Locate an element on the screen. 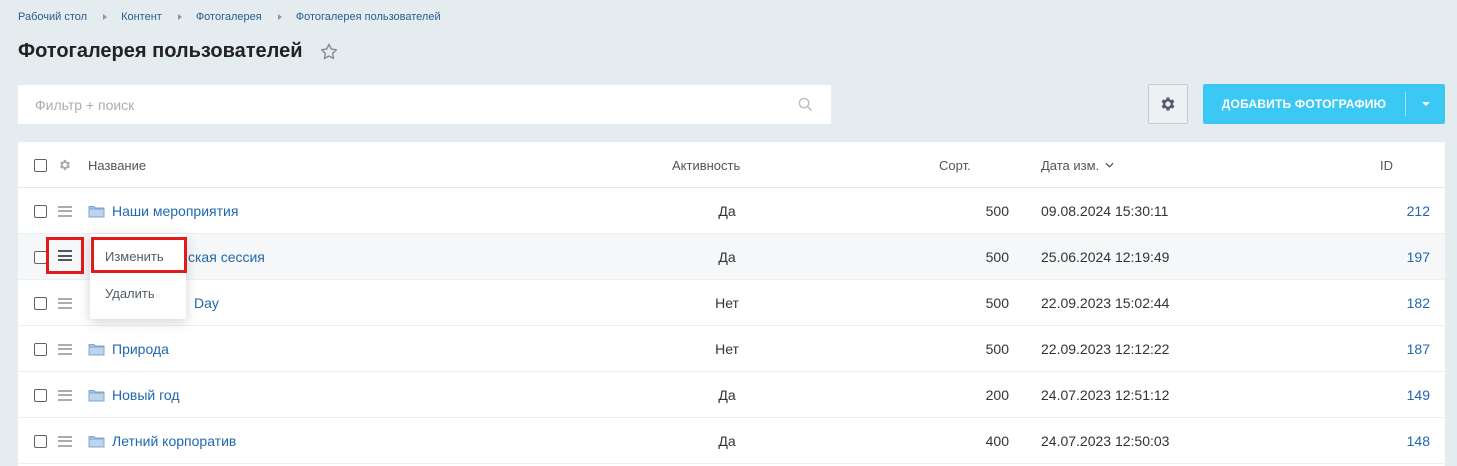 This screenshot has width=1457, height=466. context-menu-delete: Удалить is located at coordinates (138, 293).